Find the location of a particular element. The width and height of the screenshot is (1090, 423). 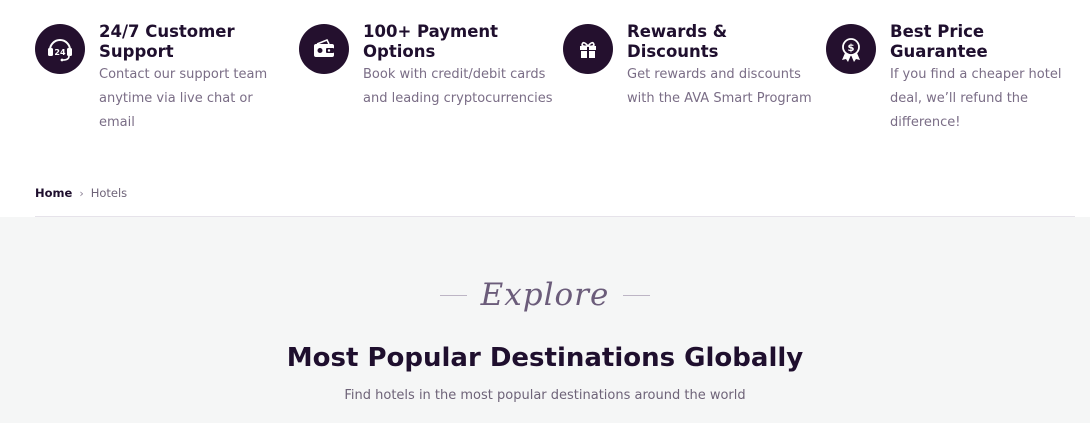

chevron-right-icon: › is located at coordinates (81, 193).